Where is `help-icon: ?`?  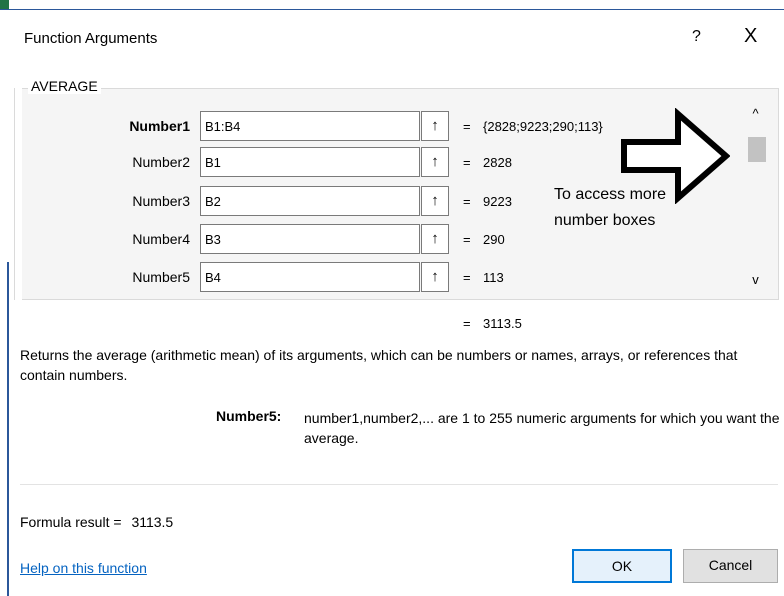
help-icon: ? is located at coordinates (696, 37).